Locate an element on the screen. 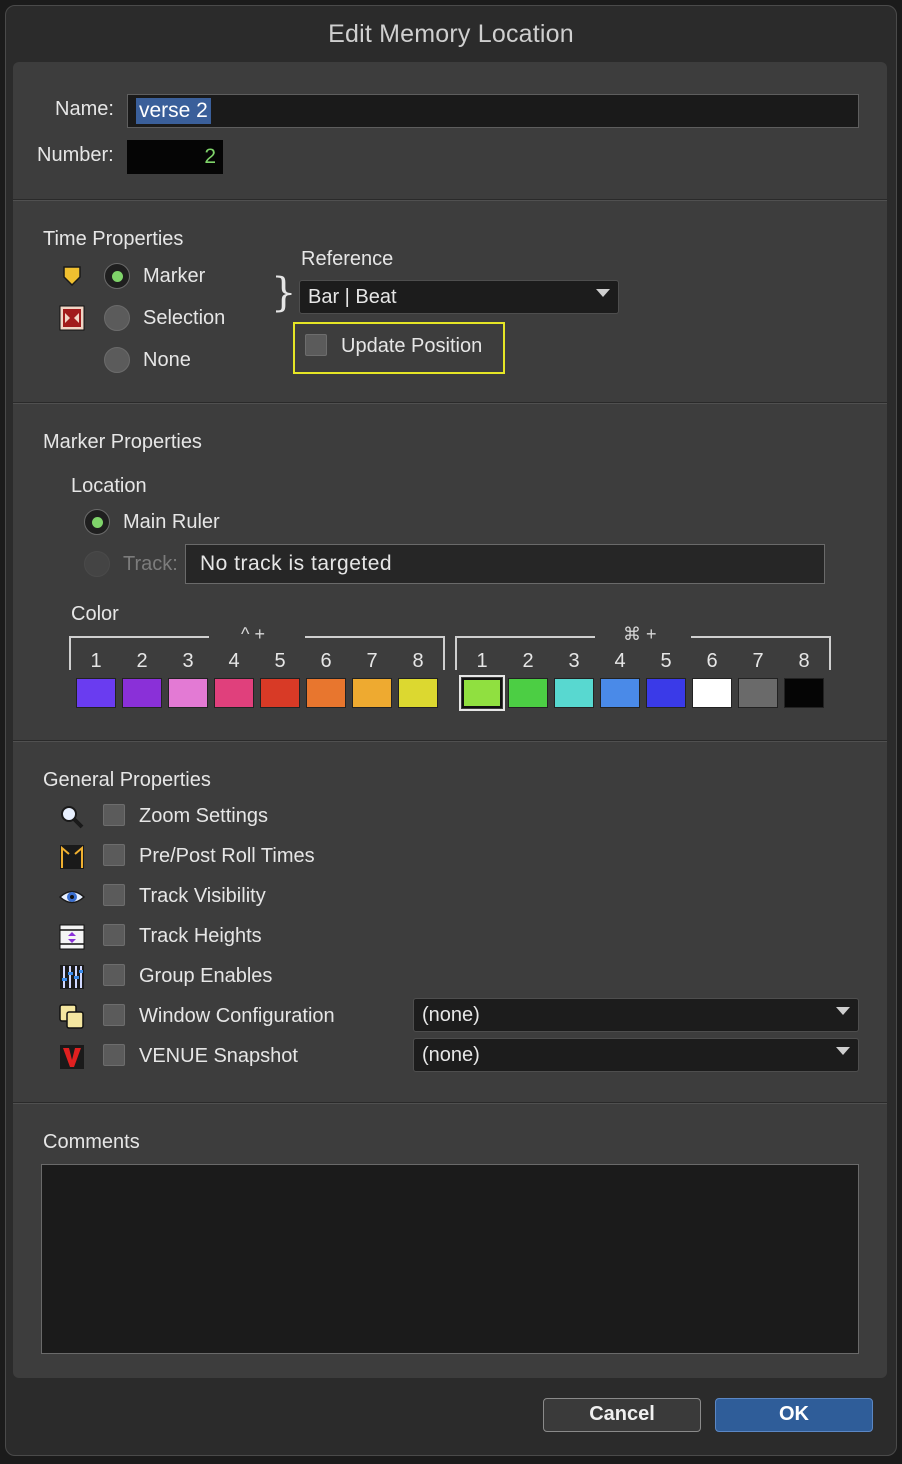 Image resolution: width=902 pixels, height=1464 pixels. group-enables-label: Group Enables is located at coordinates (206, 976).